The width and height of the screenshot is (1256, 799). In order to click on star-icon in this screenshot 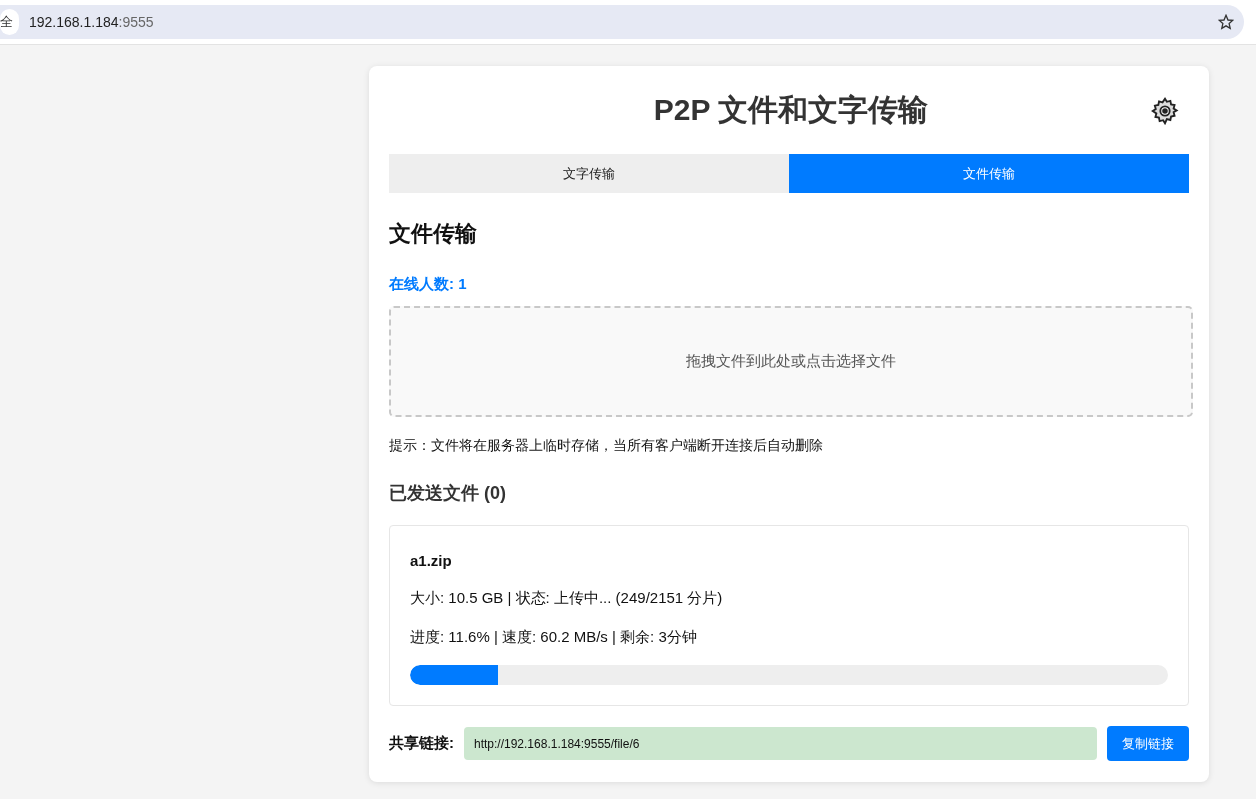, I will do `click(1226, 22)`.